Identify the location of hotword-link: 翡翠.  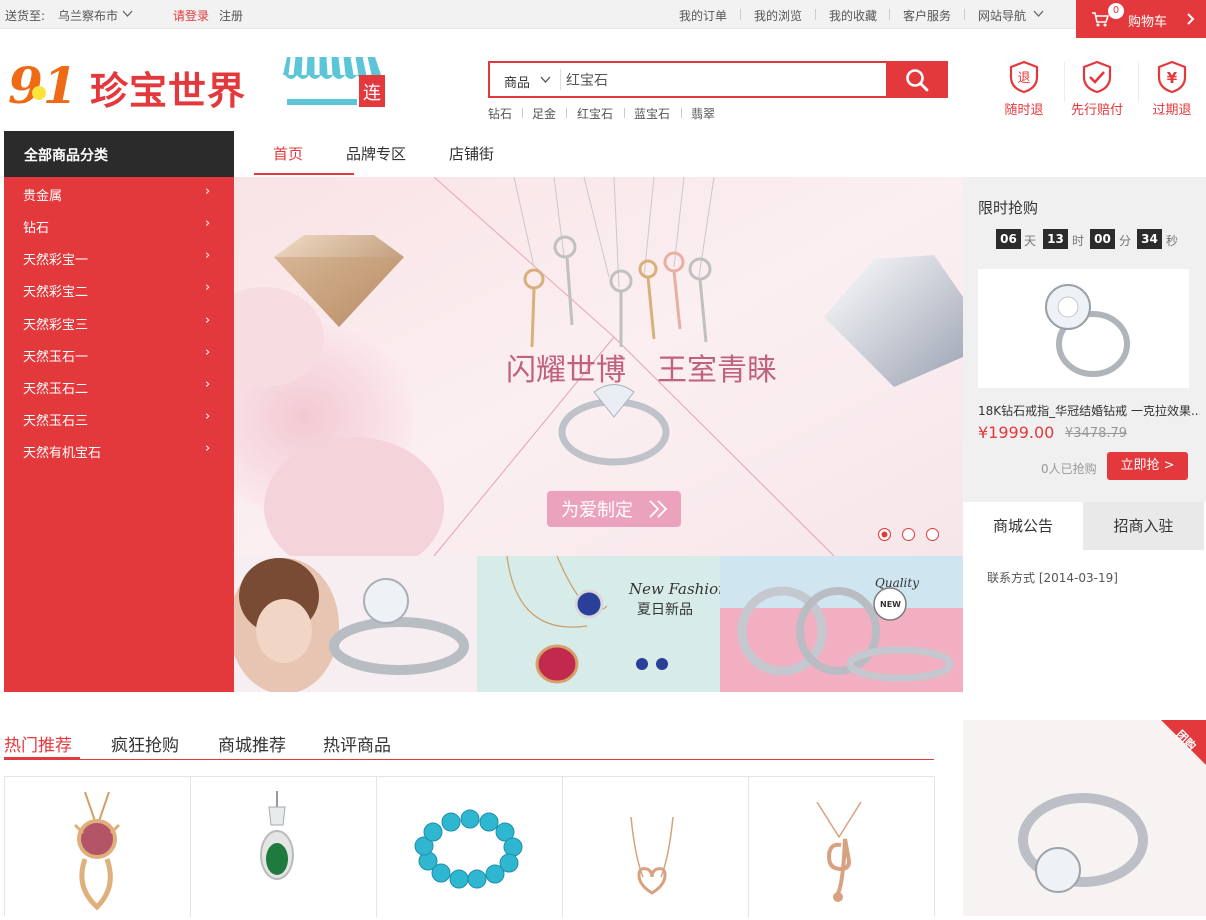
(703, 113).